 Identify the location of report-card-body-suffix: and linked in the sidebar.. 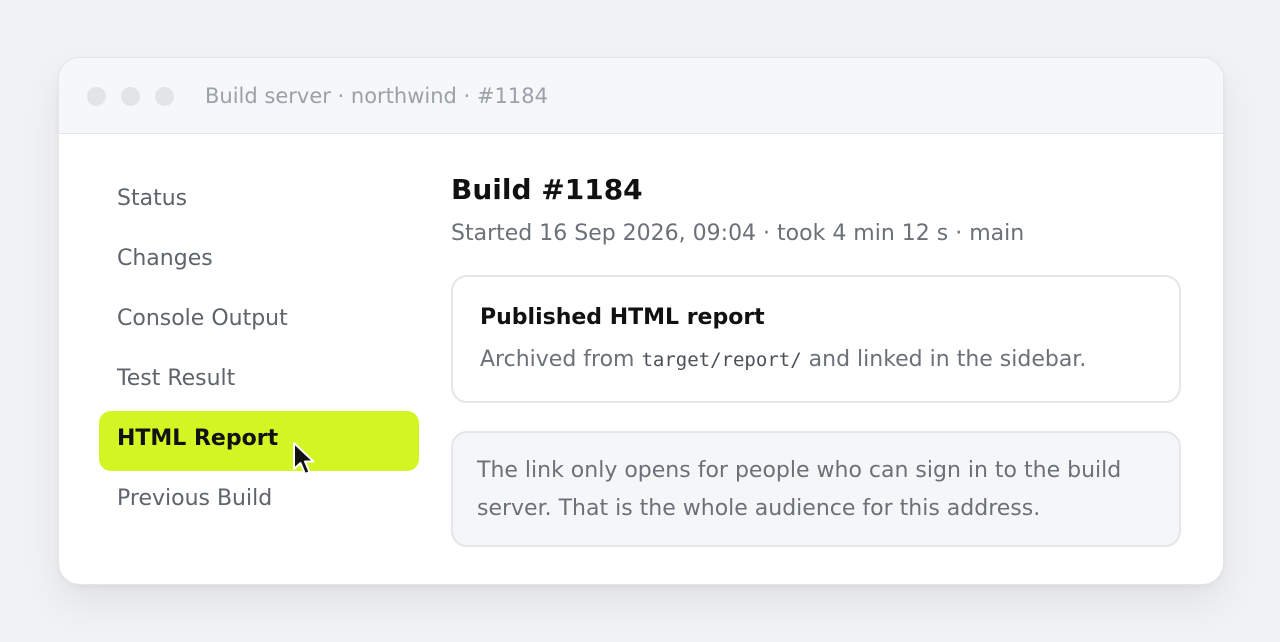
(947, 359).